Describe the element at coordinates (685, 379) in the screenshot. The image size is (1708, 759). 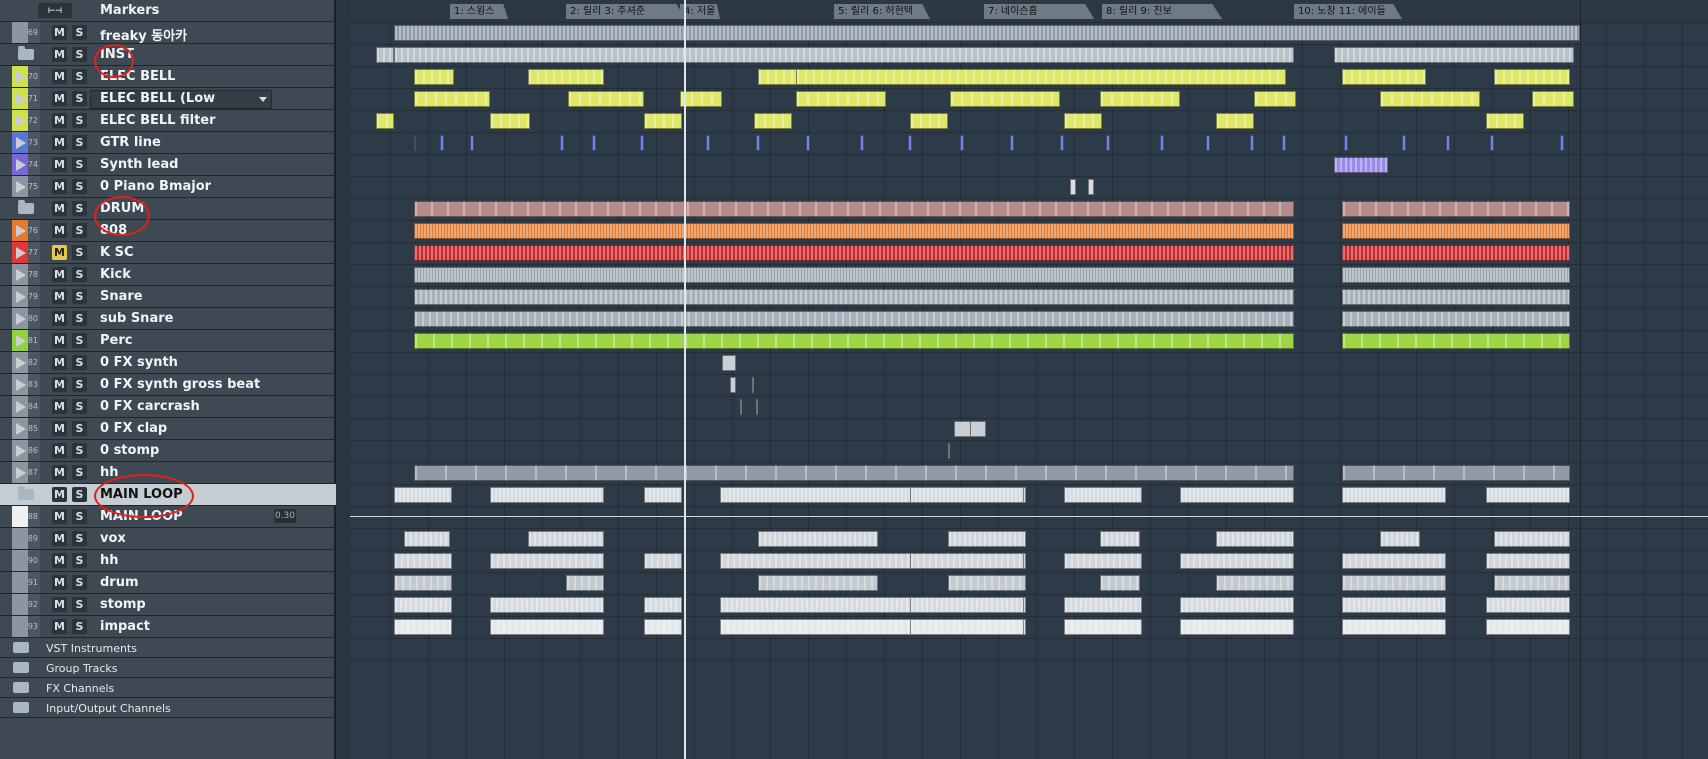
I see `playhead-cursor` at that location.